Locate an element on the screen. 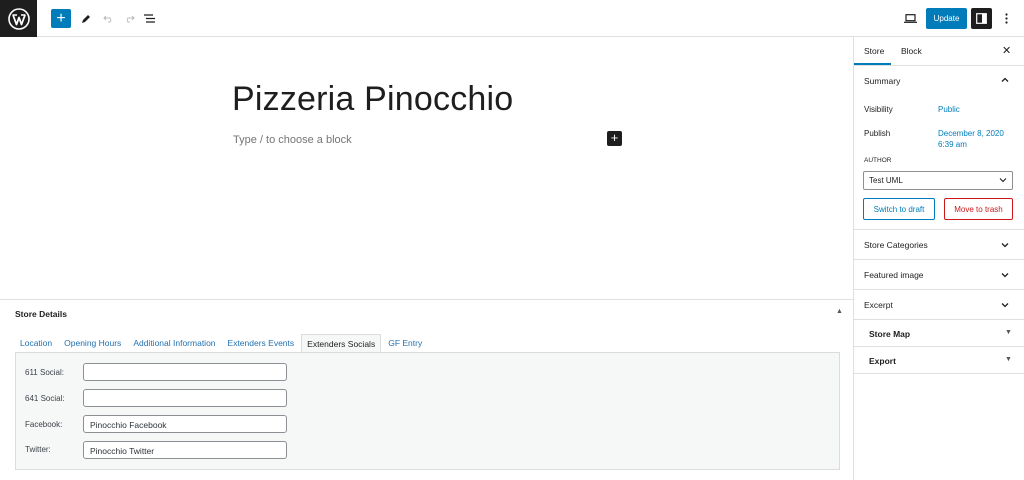  undo-icon is located at coordinates (106, 19).